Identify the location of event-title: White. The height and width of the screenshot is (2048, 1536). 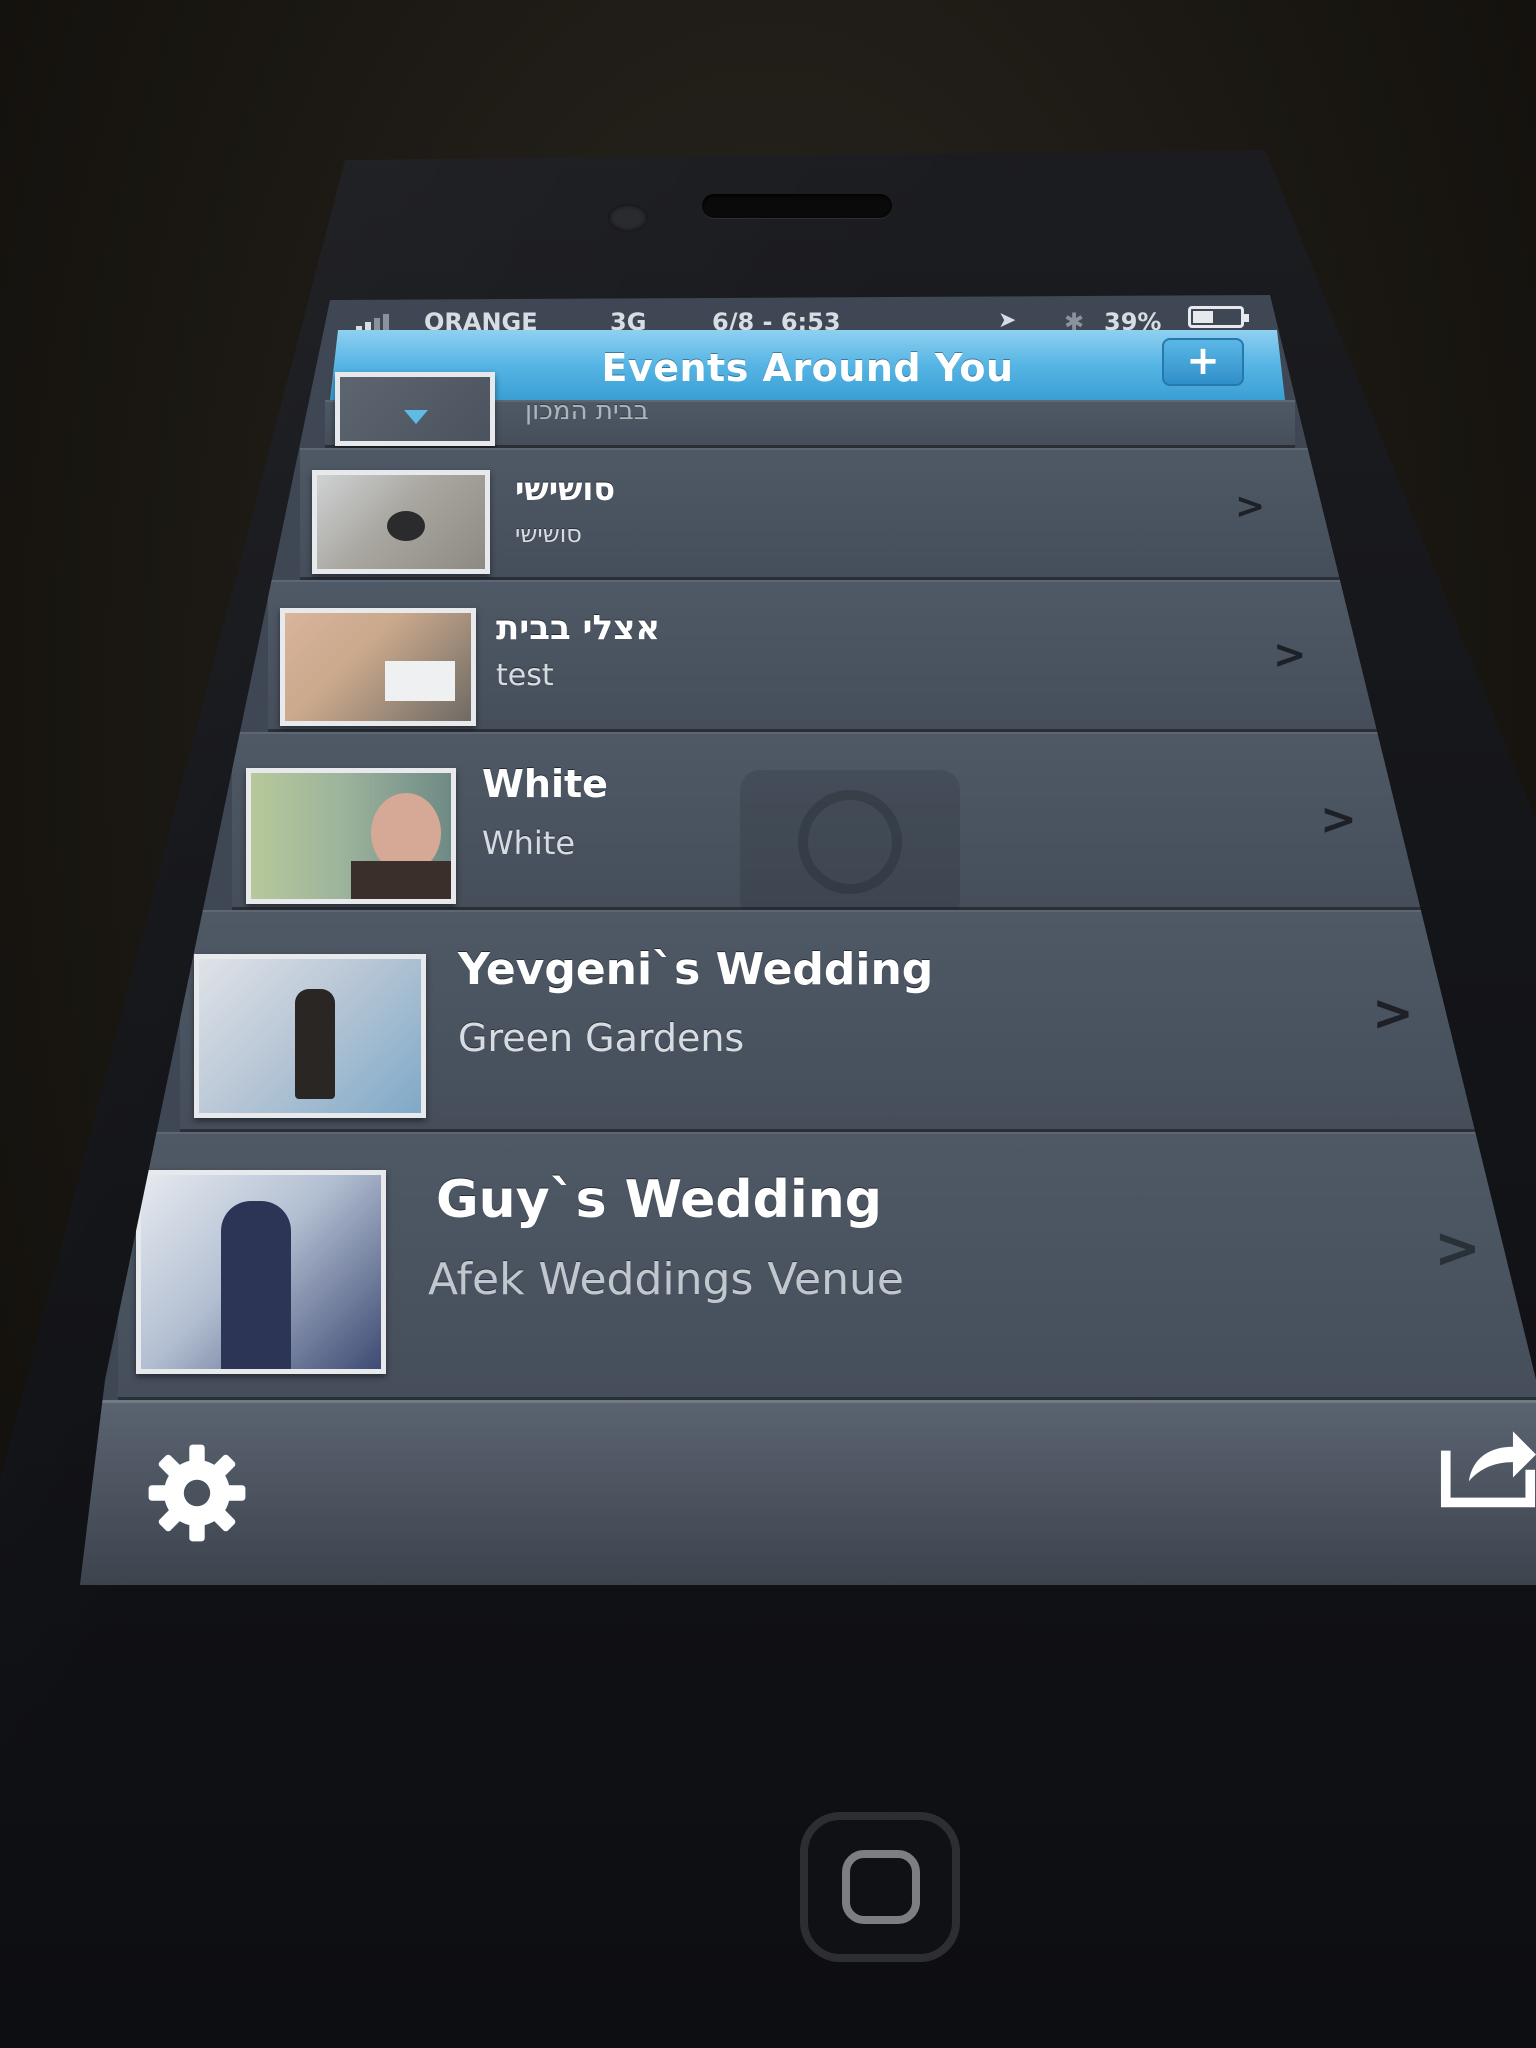
(545, 784).